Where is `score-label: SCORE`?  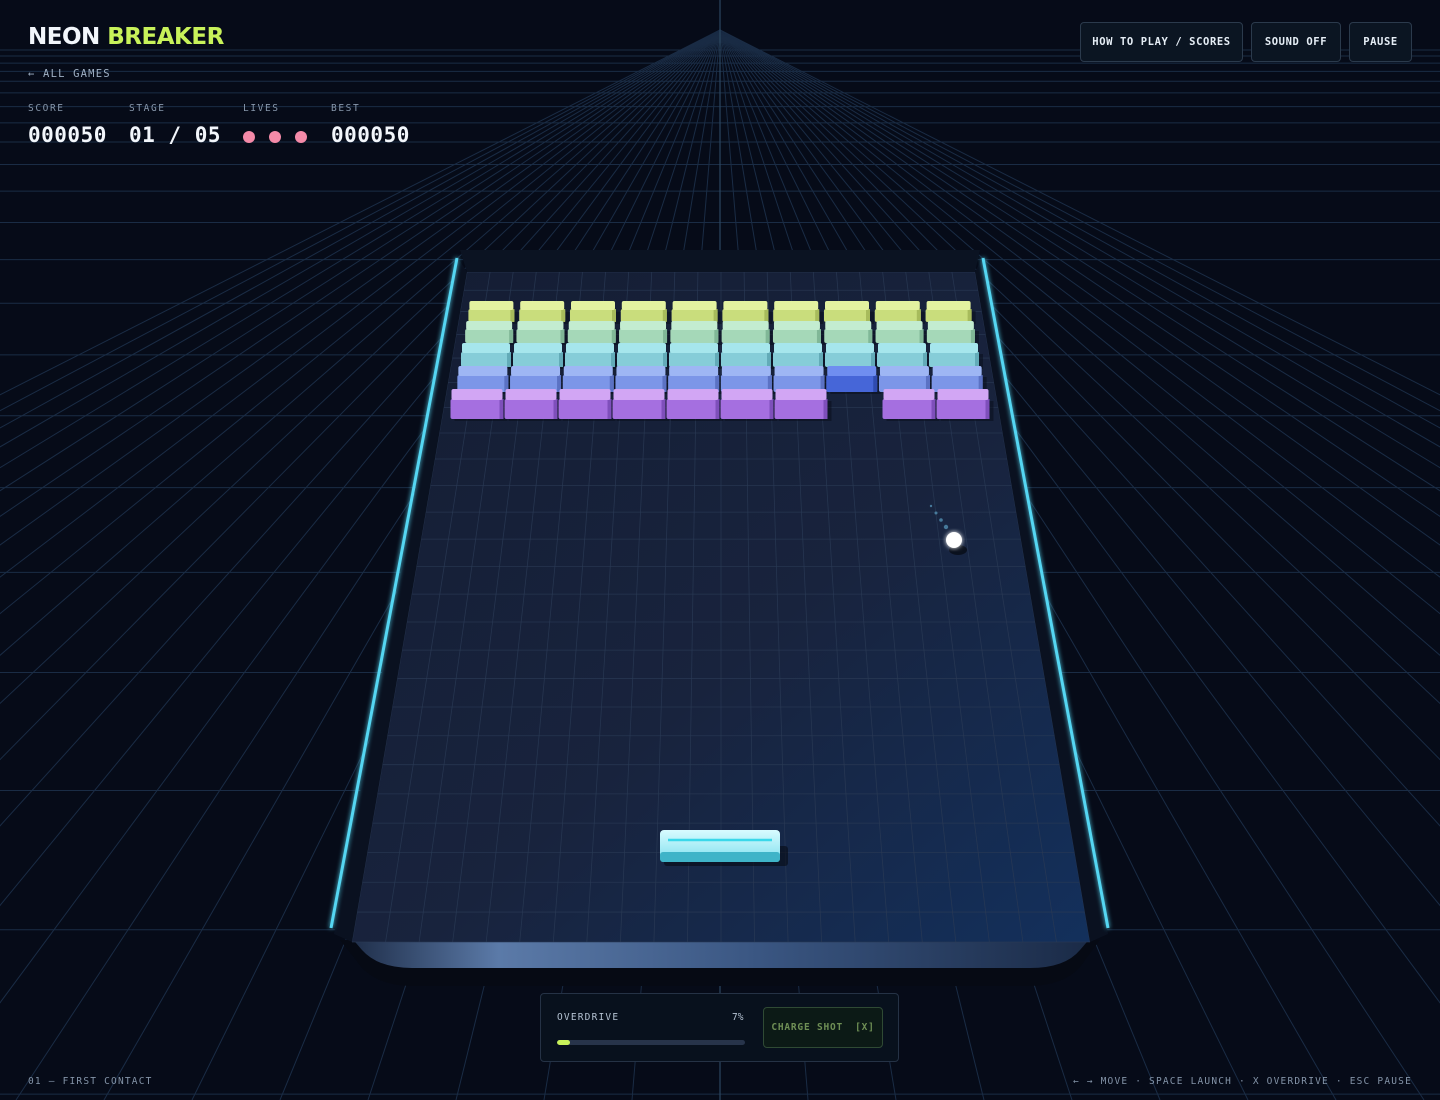
score-label: SCORE is located at coordinates (46, 108).